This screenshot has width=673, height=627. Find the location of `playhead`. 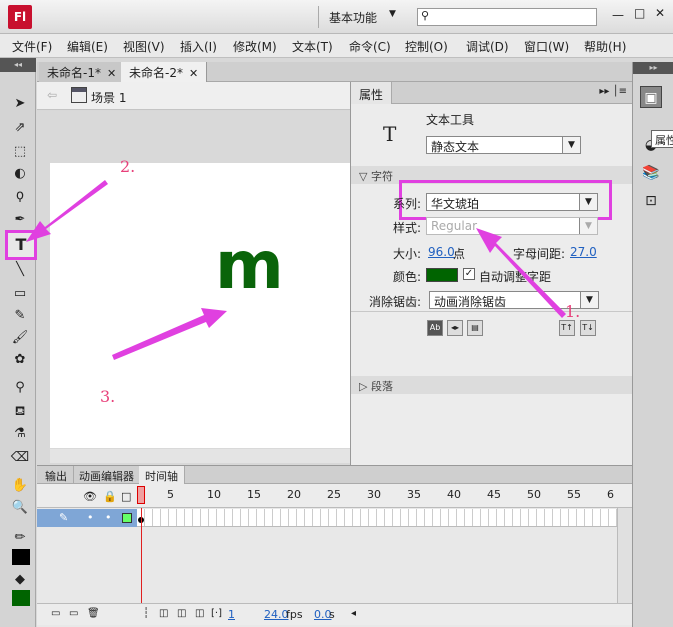

playhead is located at coordinates (141, 495).